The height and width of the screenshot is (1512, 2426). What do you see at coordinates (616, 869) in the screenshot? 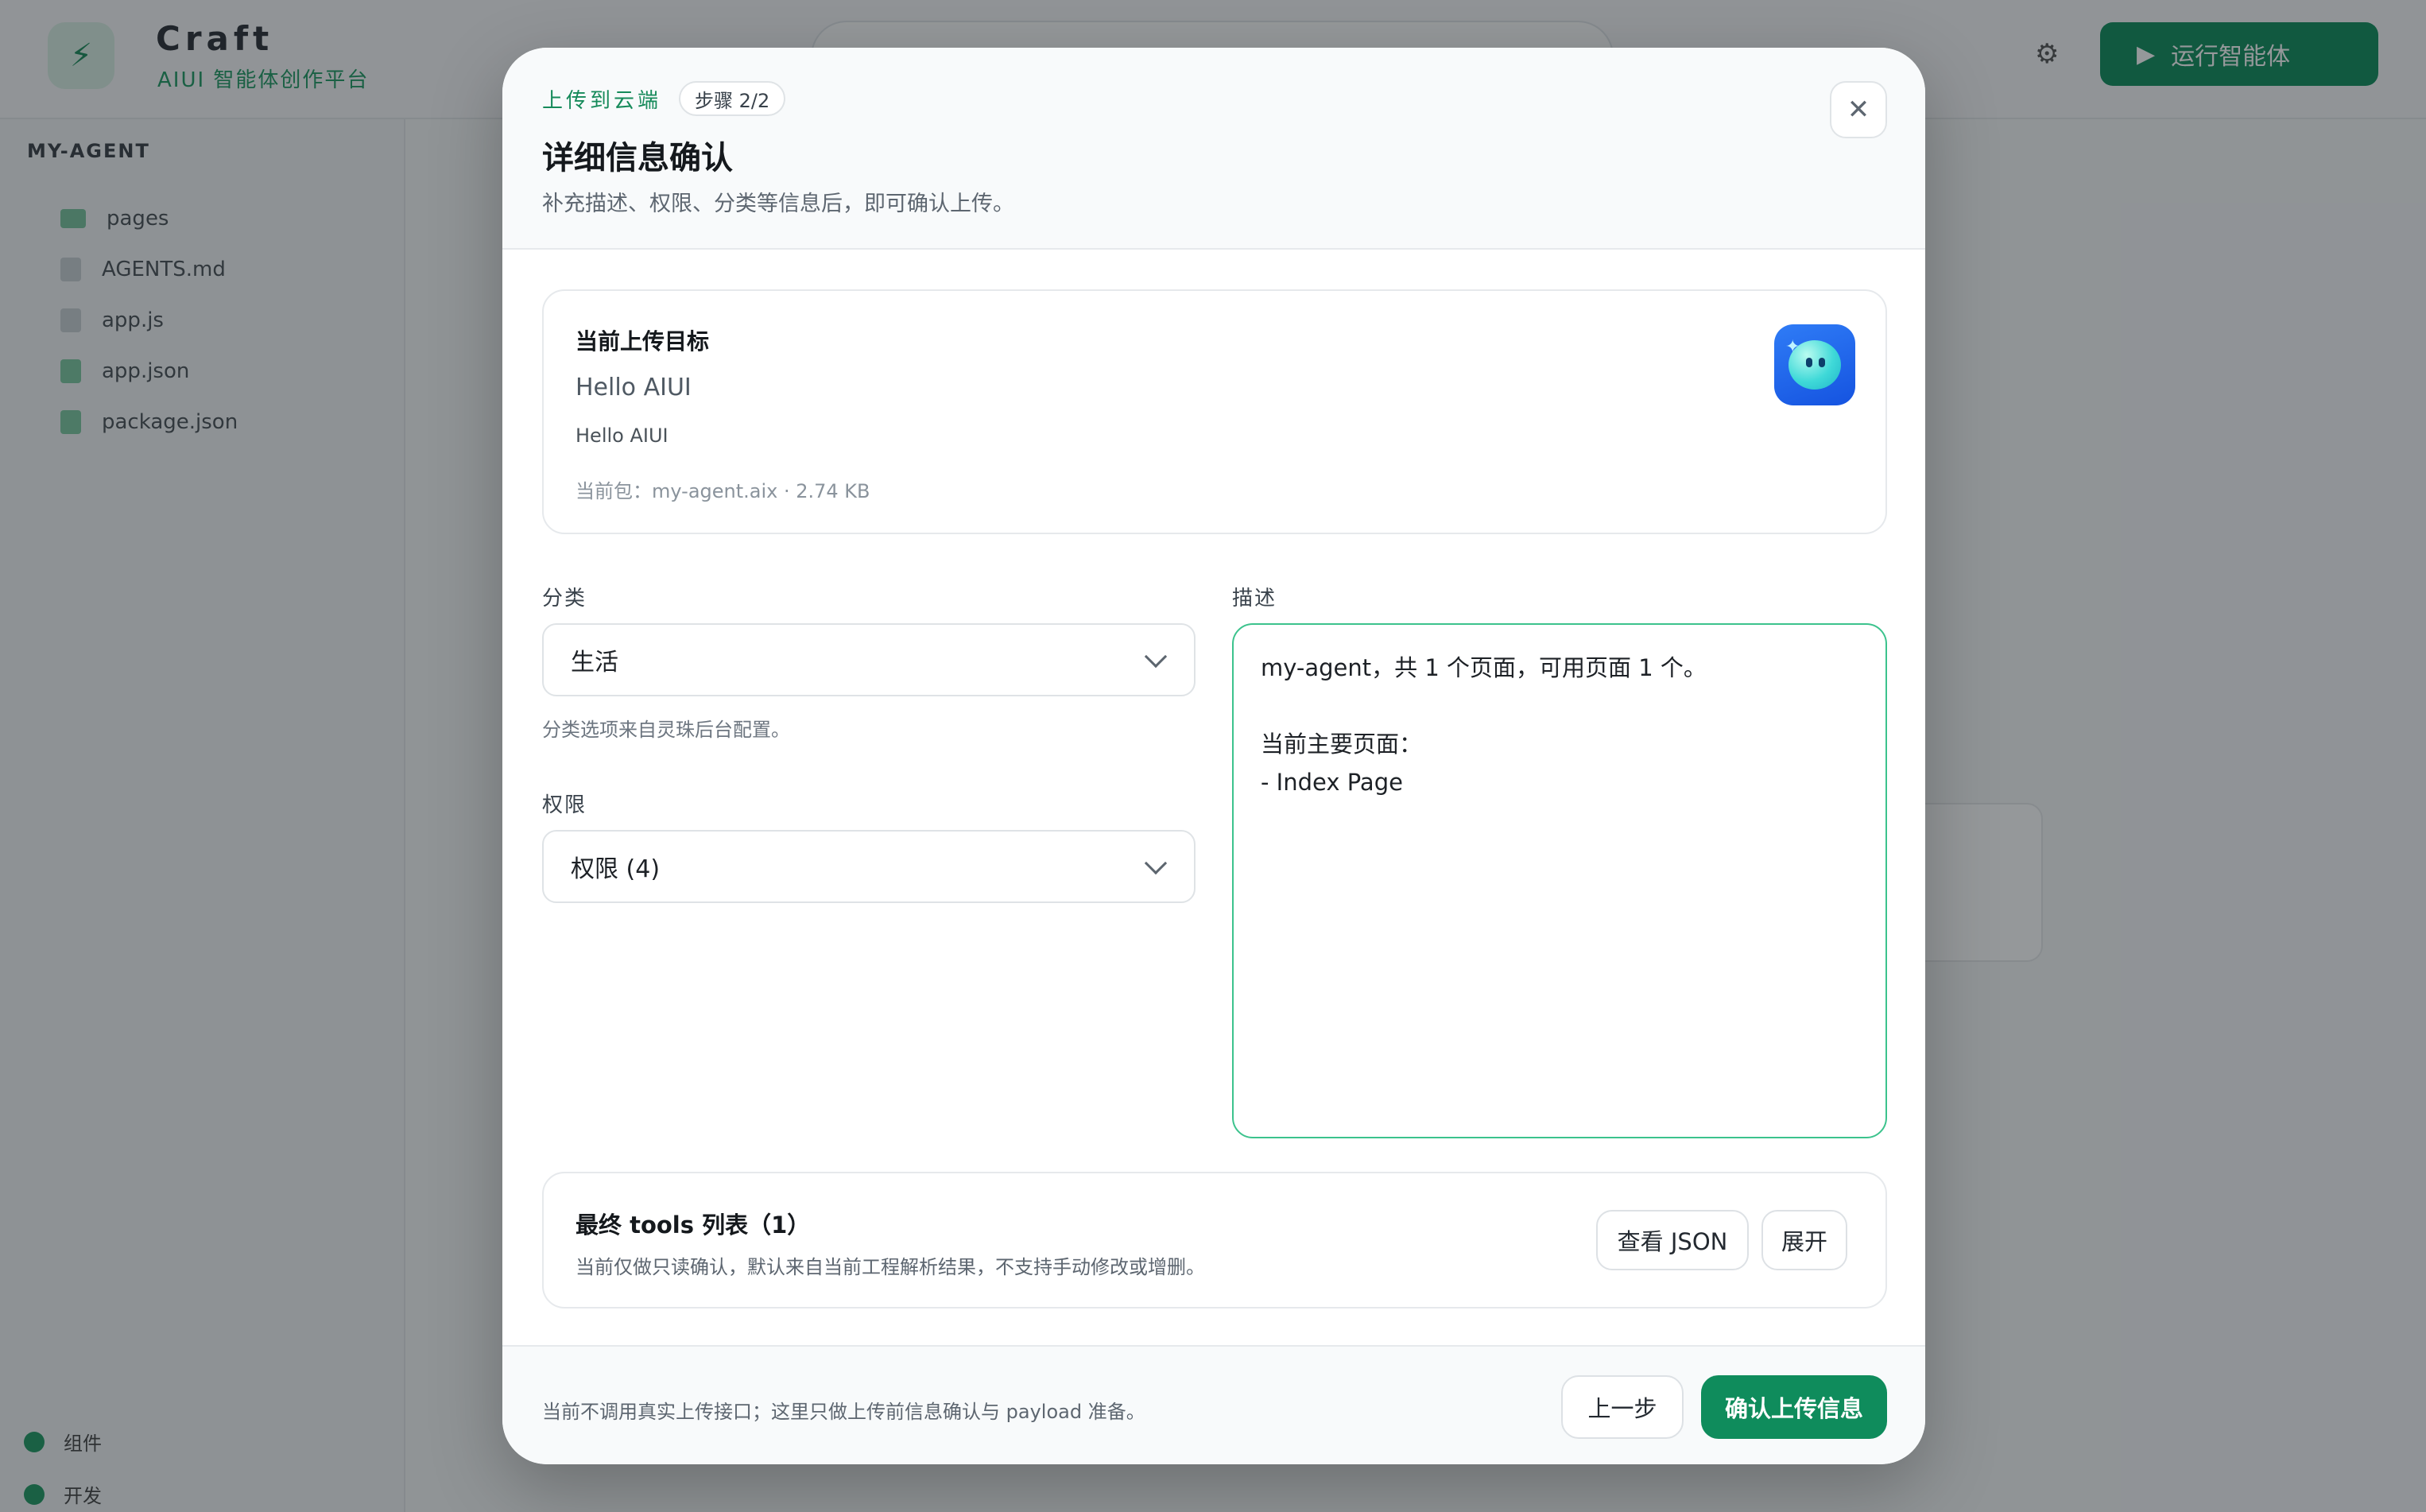
I see `permission-value: 权限 (4)` at bounding box center [616, 869].